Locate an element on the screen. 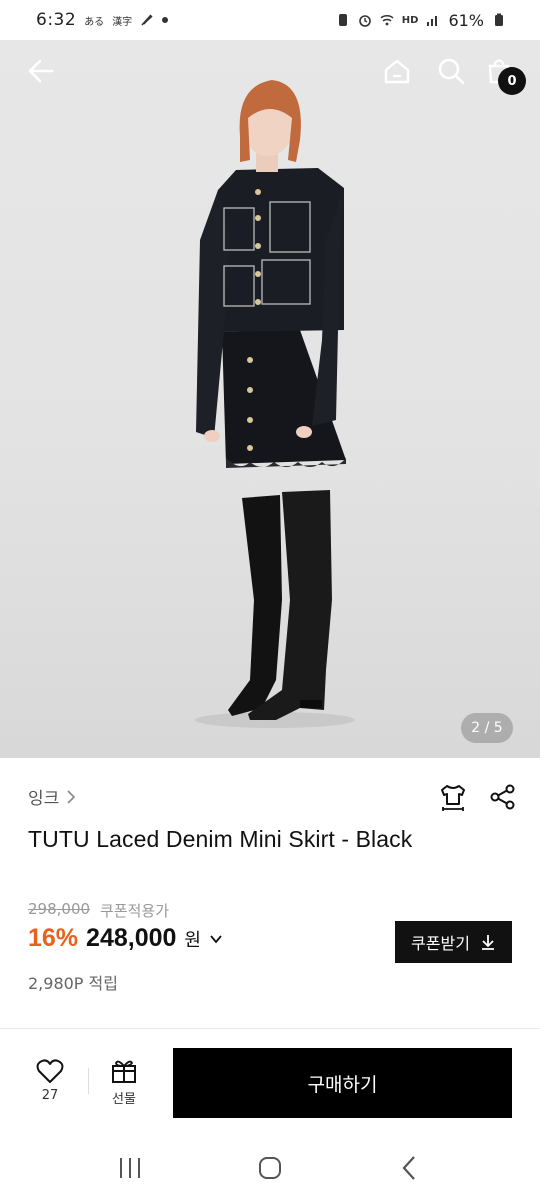  share-icon is located at coordinates (502, 797).